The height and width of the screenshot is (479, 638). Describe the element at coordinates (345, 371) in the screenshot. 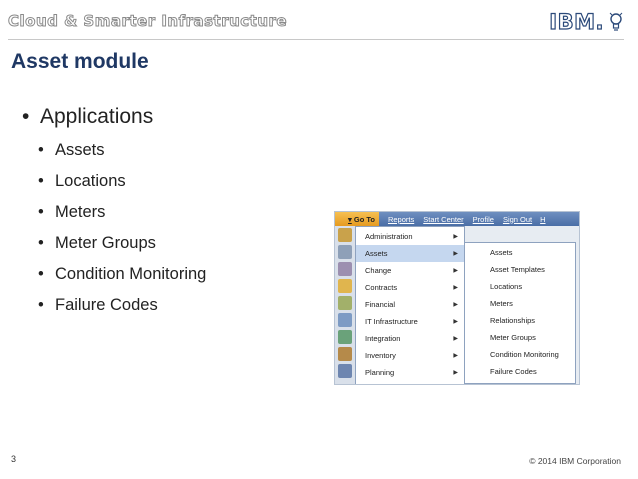

I see `planning-icon` at that location.